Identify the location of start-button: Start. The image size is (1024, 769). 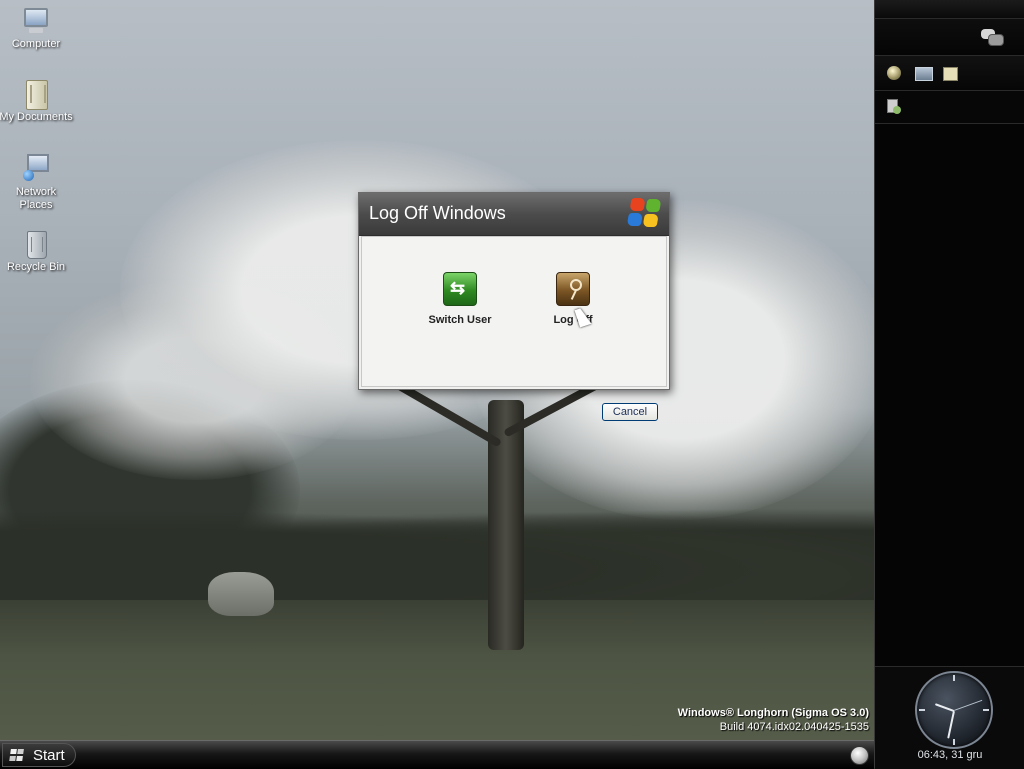
(39, 755).